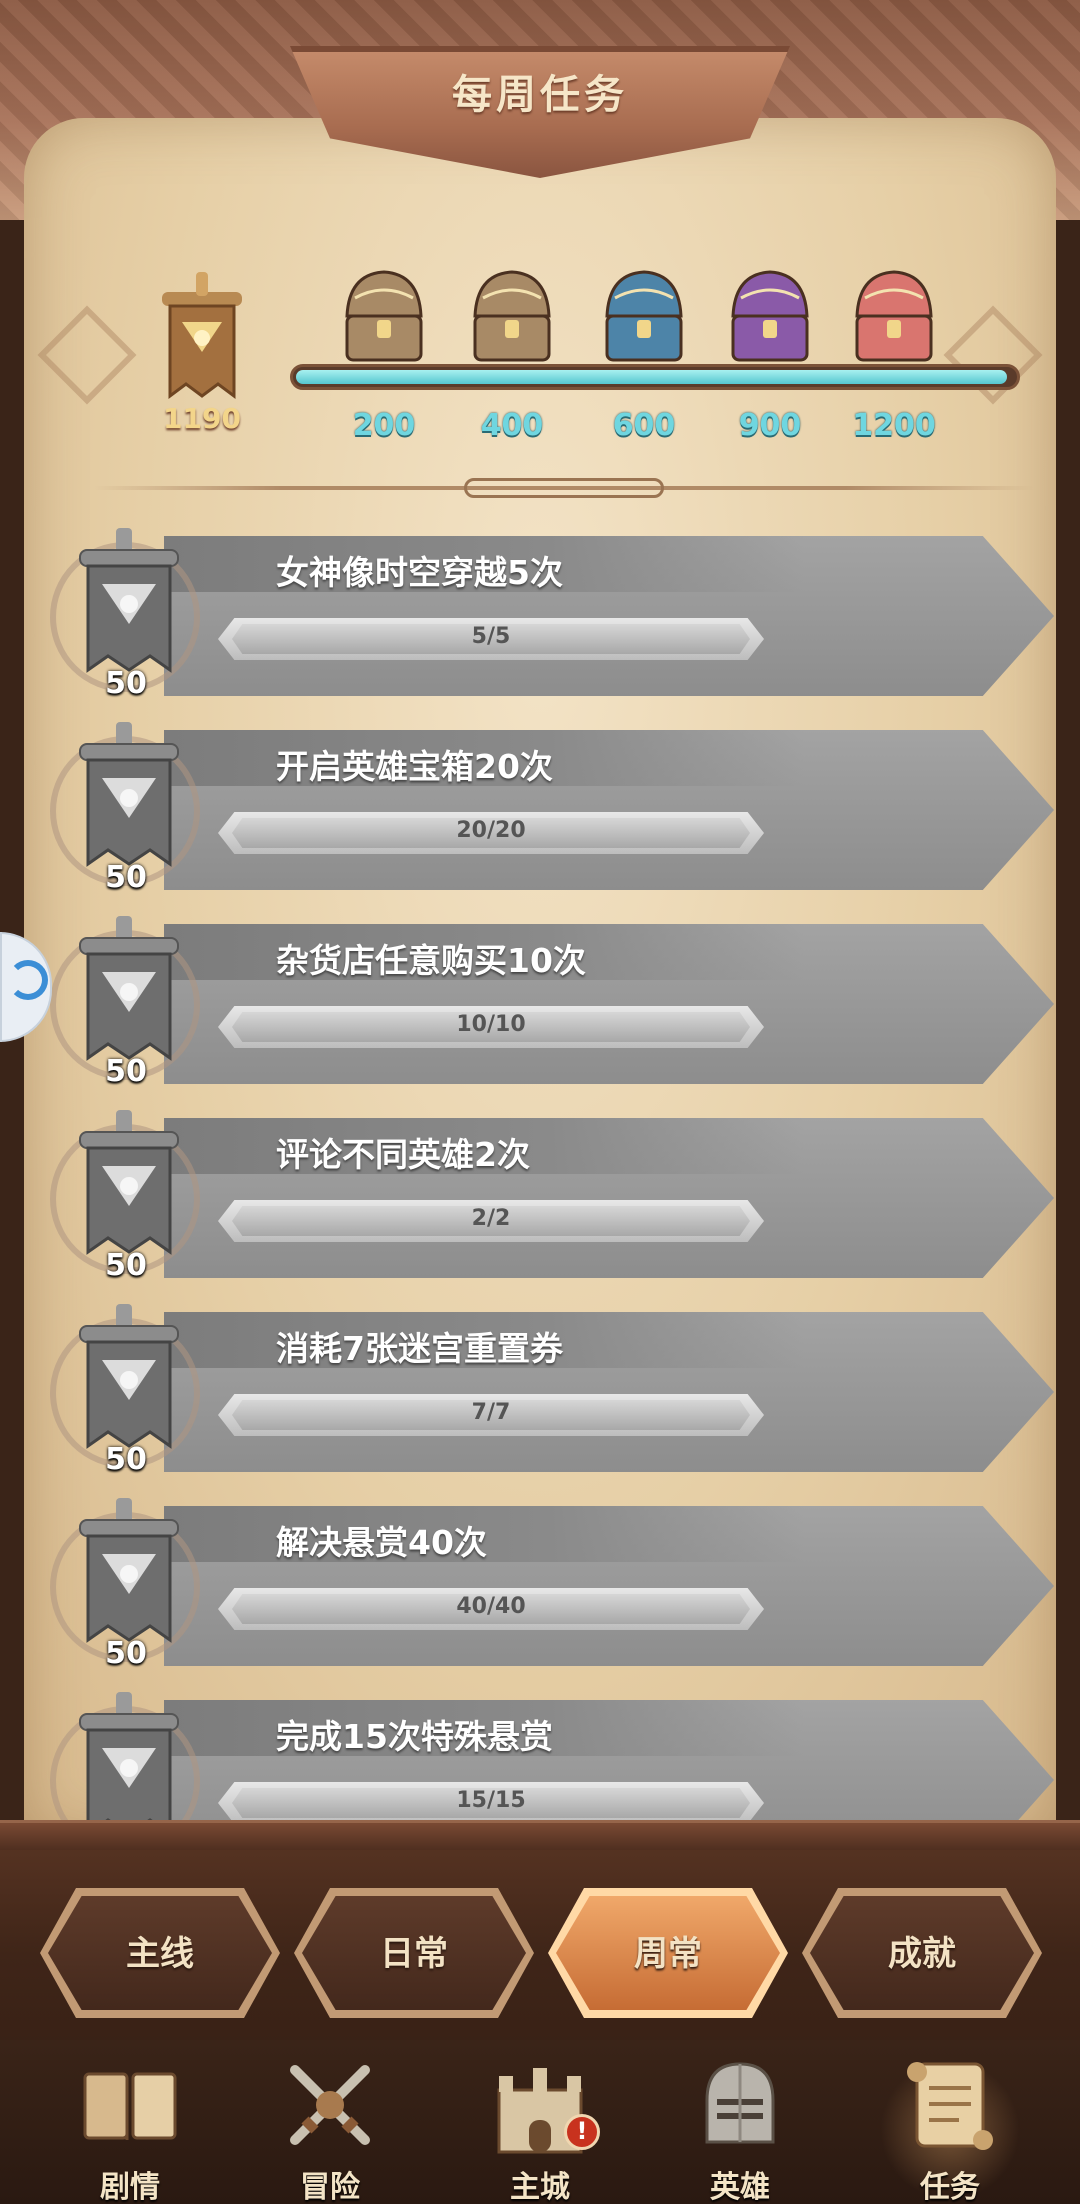 The width and height of the screenshot is (1080, 2204). I want to click on assistant-logo-icon, so click(28, 980).